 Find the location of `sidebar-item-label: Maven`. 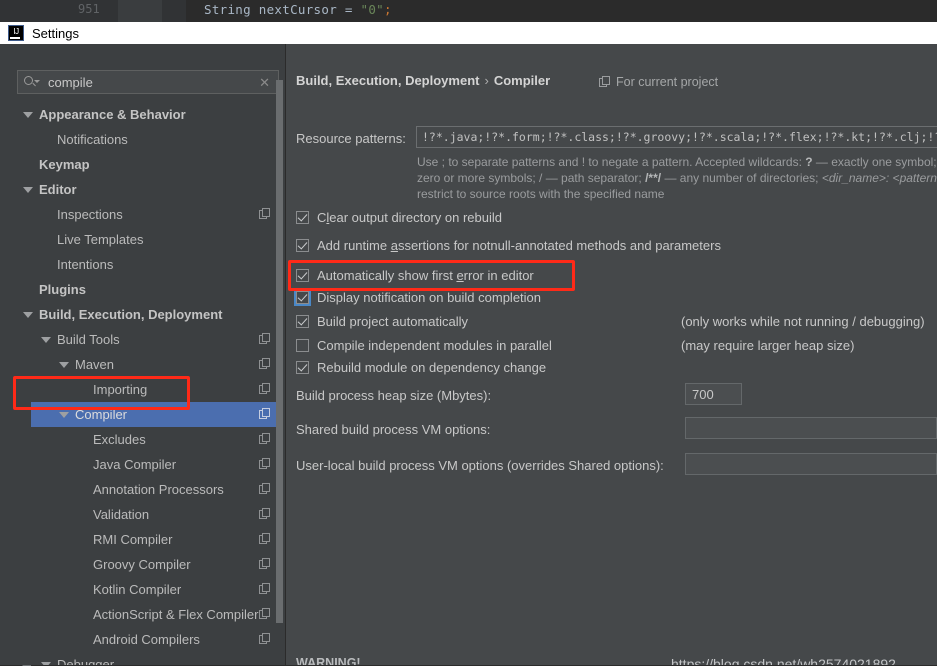

sidebar-item-label: Maven is located at coordinates (95, 364).